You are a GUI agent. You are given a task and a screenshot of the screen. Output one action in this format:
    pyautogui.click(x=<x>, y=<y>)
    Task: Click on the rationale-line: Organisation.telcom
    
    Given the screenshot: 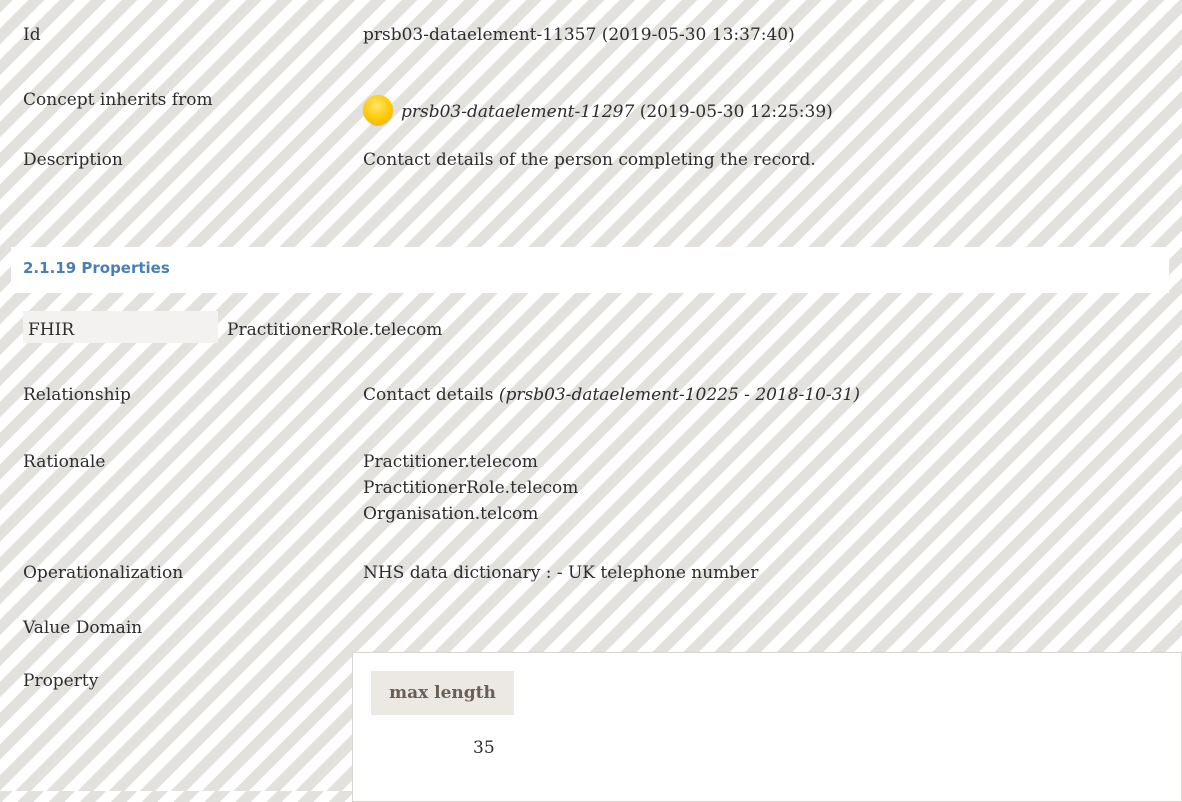 What is the action you would take?
    pyautogui.click(x=451, y=514)
    